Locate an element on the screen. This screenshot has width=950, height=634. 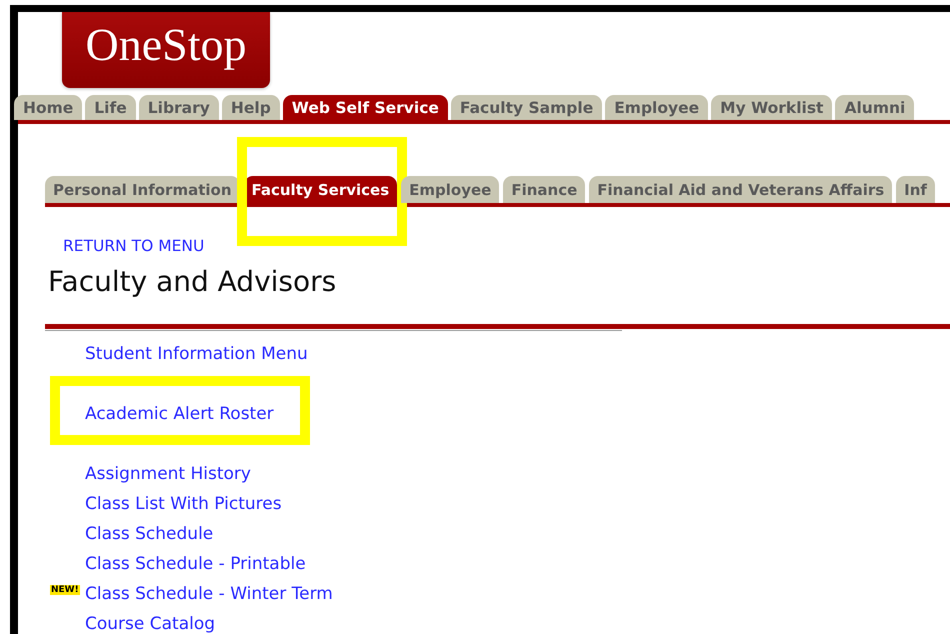
nav-link: RETURN TO MENU is located at coordinates (133, 246).